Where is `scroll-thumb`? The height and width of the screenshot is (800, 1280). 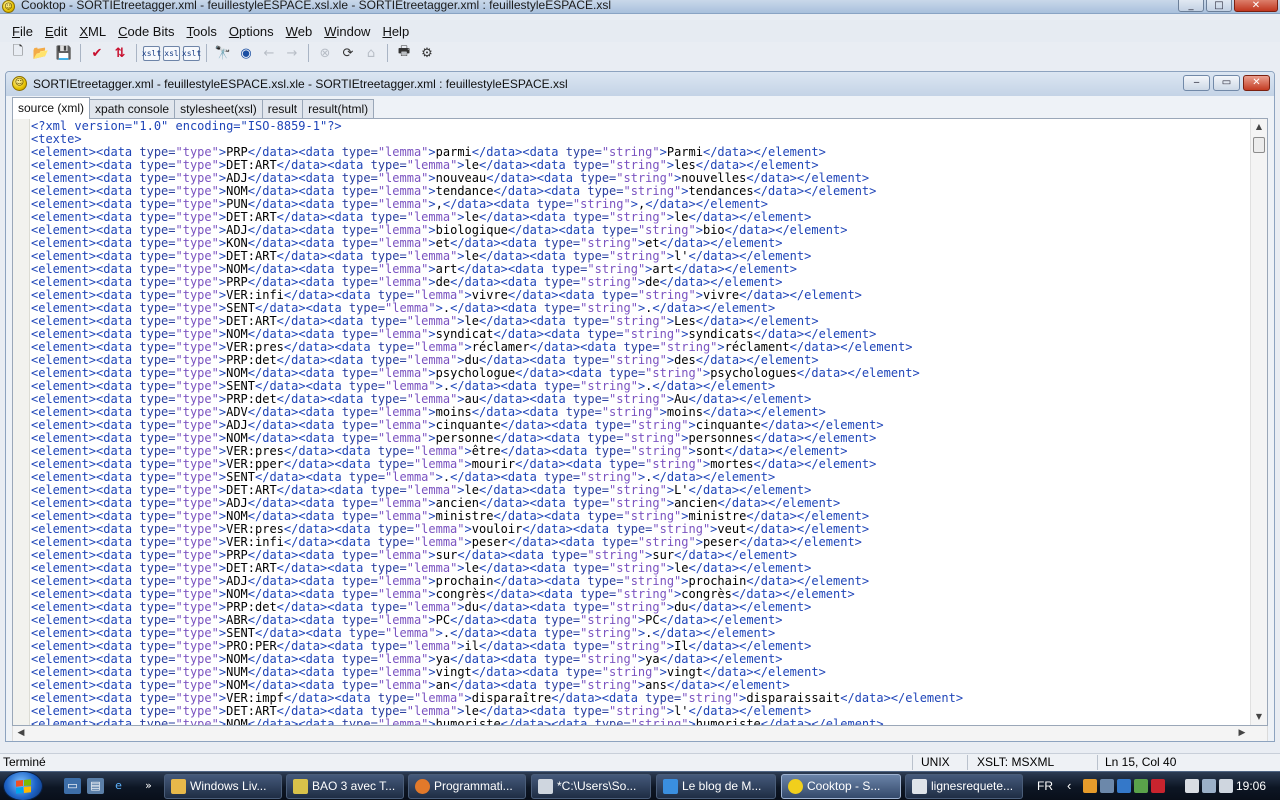 scroll-thumb is located at coordinates (1259, 145).